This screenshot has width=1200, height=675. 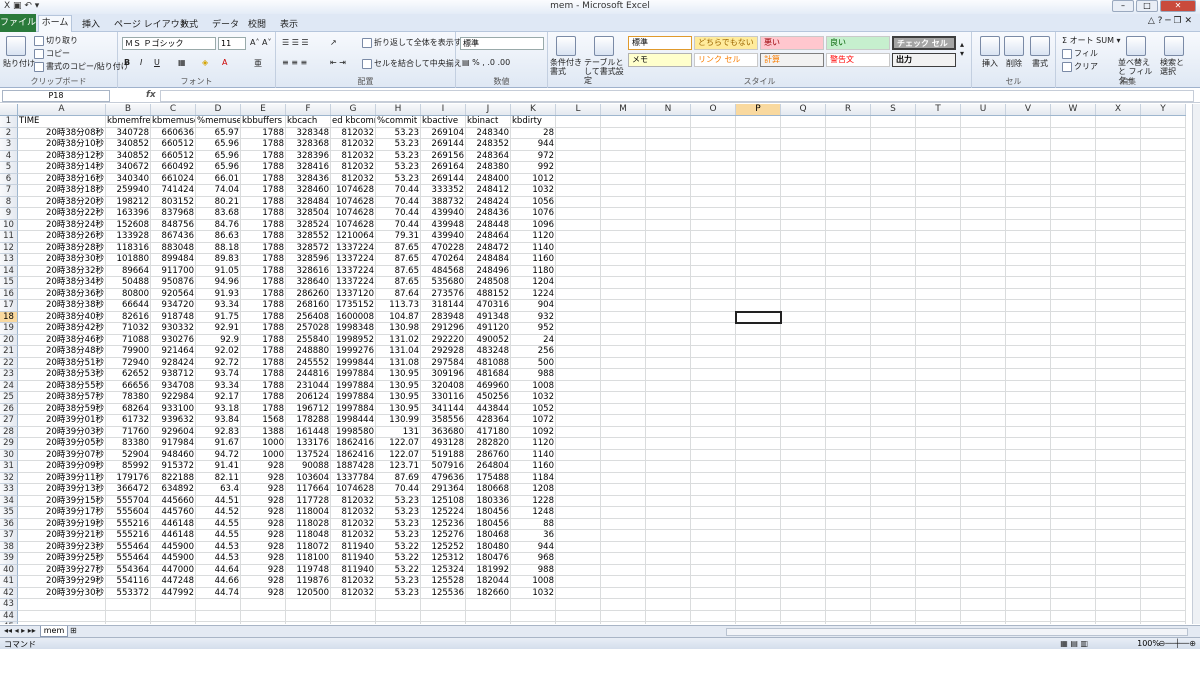 What do you see at coordinates (938, 168) in the screenshot?
I see `cell-t5` at bounding box center [938, 168].